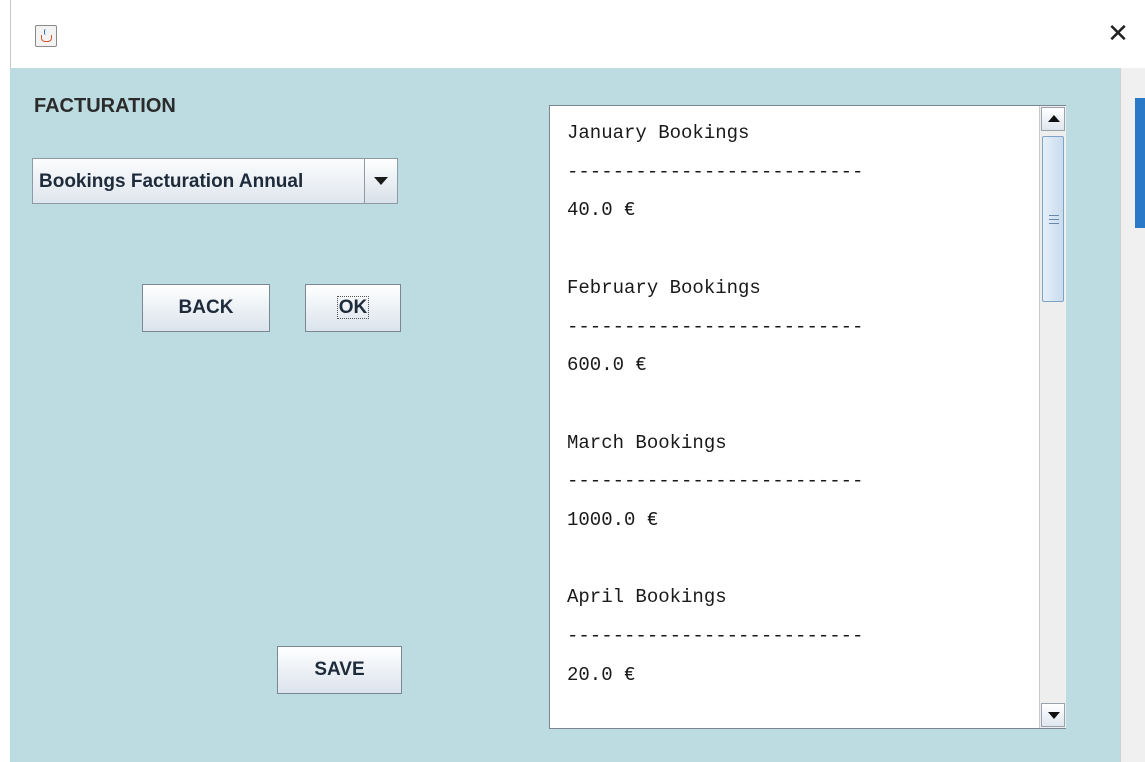 Image resolution: width=1145 pixels, height=762 pixels. What do you see at coordinates (658, 133) in the screenshot?
I see `report-line: January Bookings` at bounding box center [658, 133].